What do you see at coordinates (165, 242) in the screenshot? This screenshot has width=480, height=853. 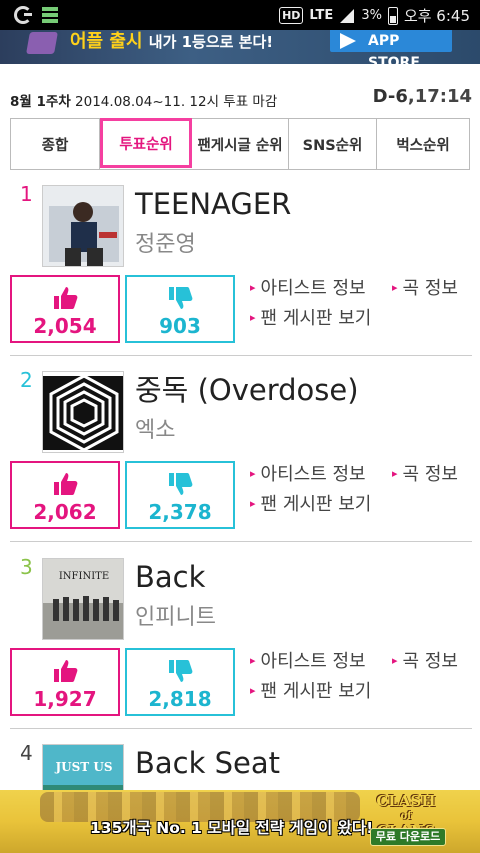 I see `artist-name: 정준영` at bounding box center [165, 242].